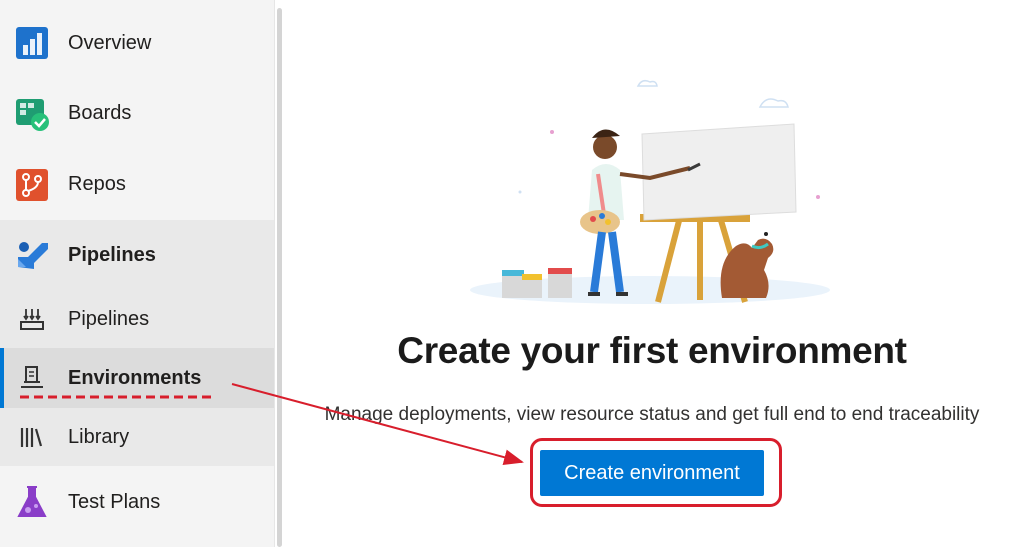  I want to click on sidebar-item-overview: Overview, so click(137, 43).